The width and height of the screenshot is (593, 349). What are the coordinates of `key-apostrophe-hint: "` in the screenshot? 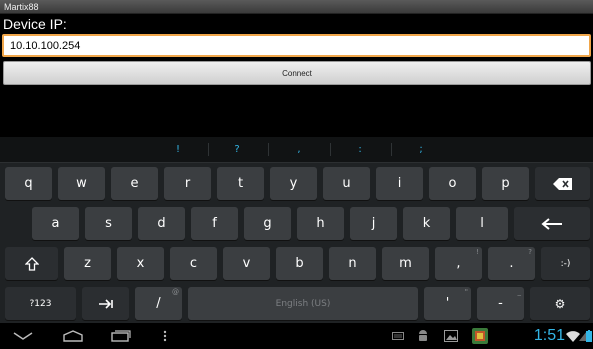 It's located at (466, 292).